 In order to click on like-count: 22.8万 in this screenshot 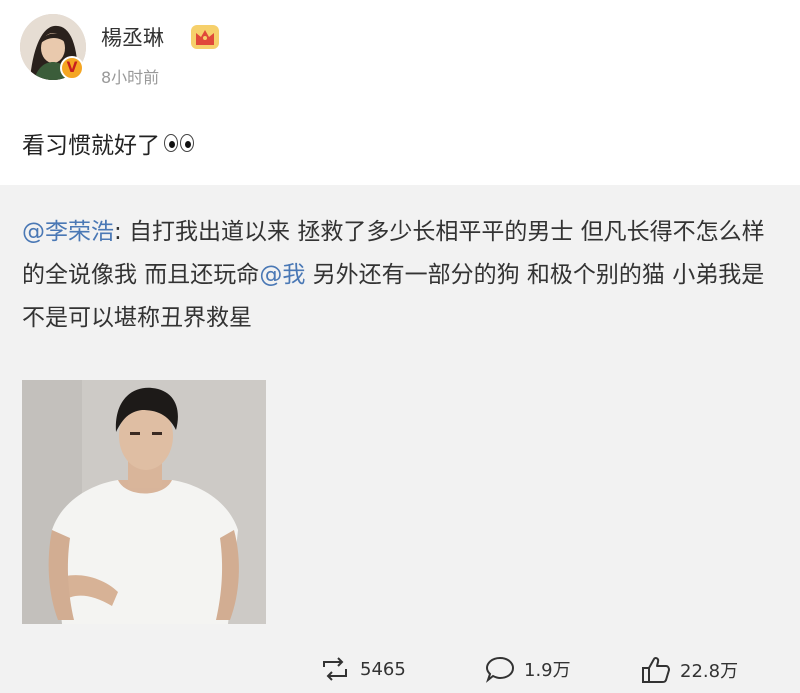, I will do `click(709, 671)`.